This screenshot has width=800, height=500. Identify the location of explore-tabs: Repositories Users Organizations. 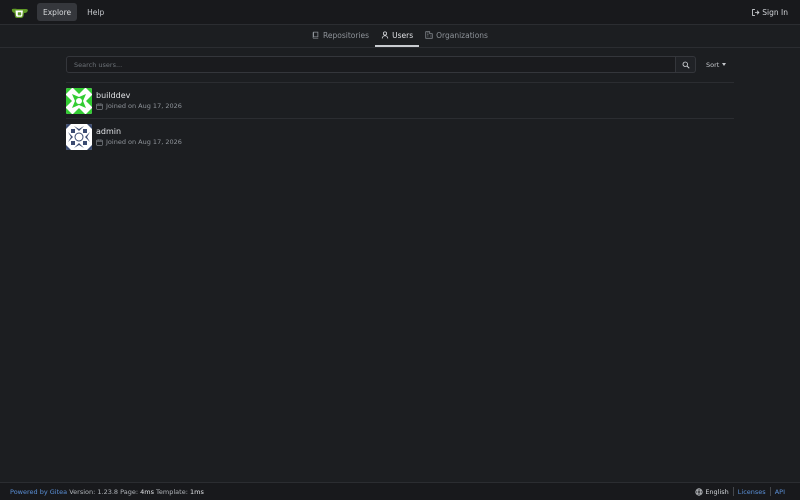
(400, 36).